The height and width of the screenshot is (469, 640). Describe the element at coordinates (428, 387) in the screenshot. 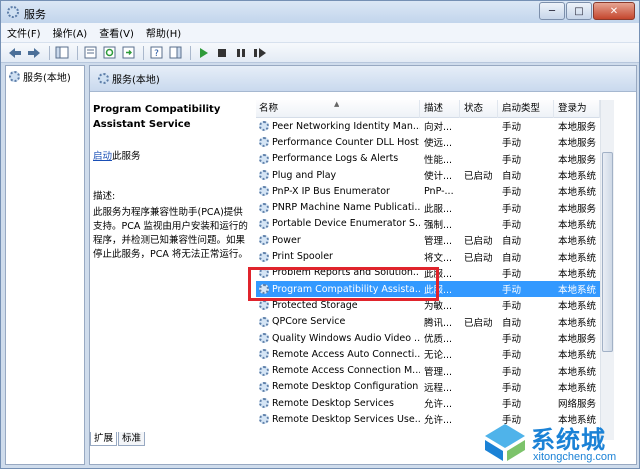

I see `table-row: Remote Desktop Configuration 远程... 手动 本地系统` at that location.